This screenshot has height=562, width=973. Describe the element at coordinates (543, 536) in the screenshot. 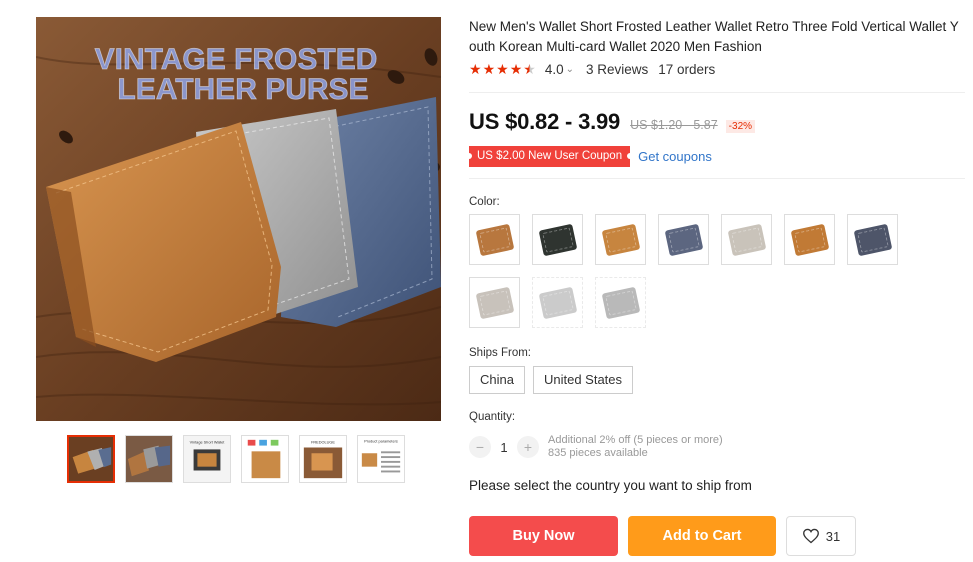

I see `buy-now-button: Buy Now` at that location.